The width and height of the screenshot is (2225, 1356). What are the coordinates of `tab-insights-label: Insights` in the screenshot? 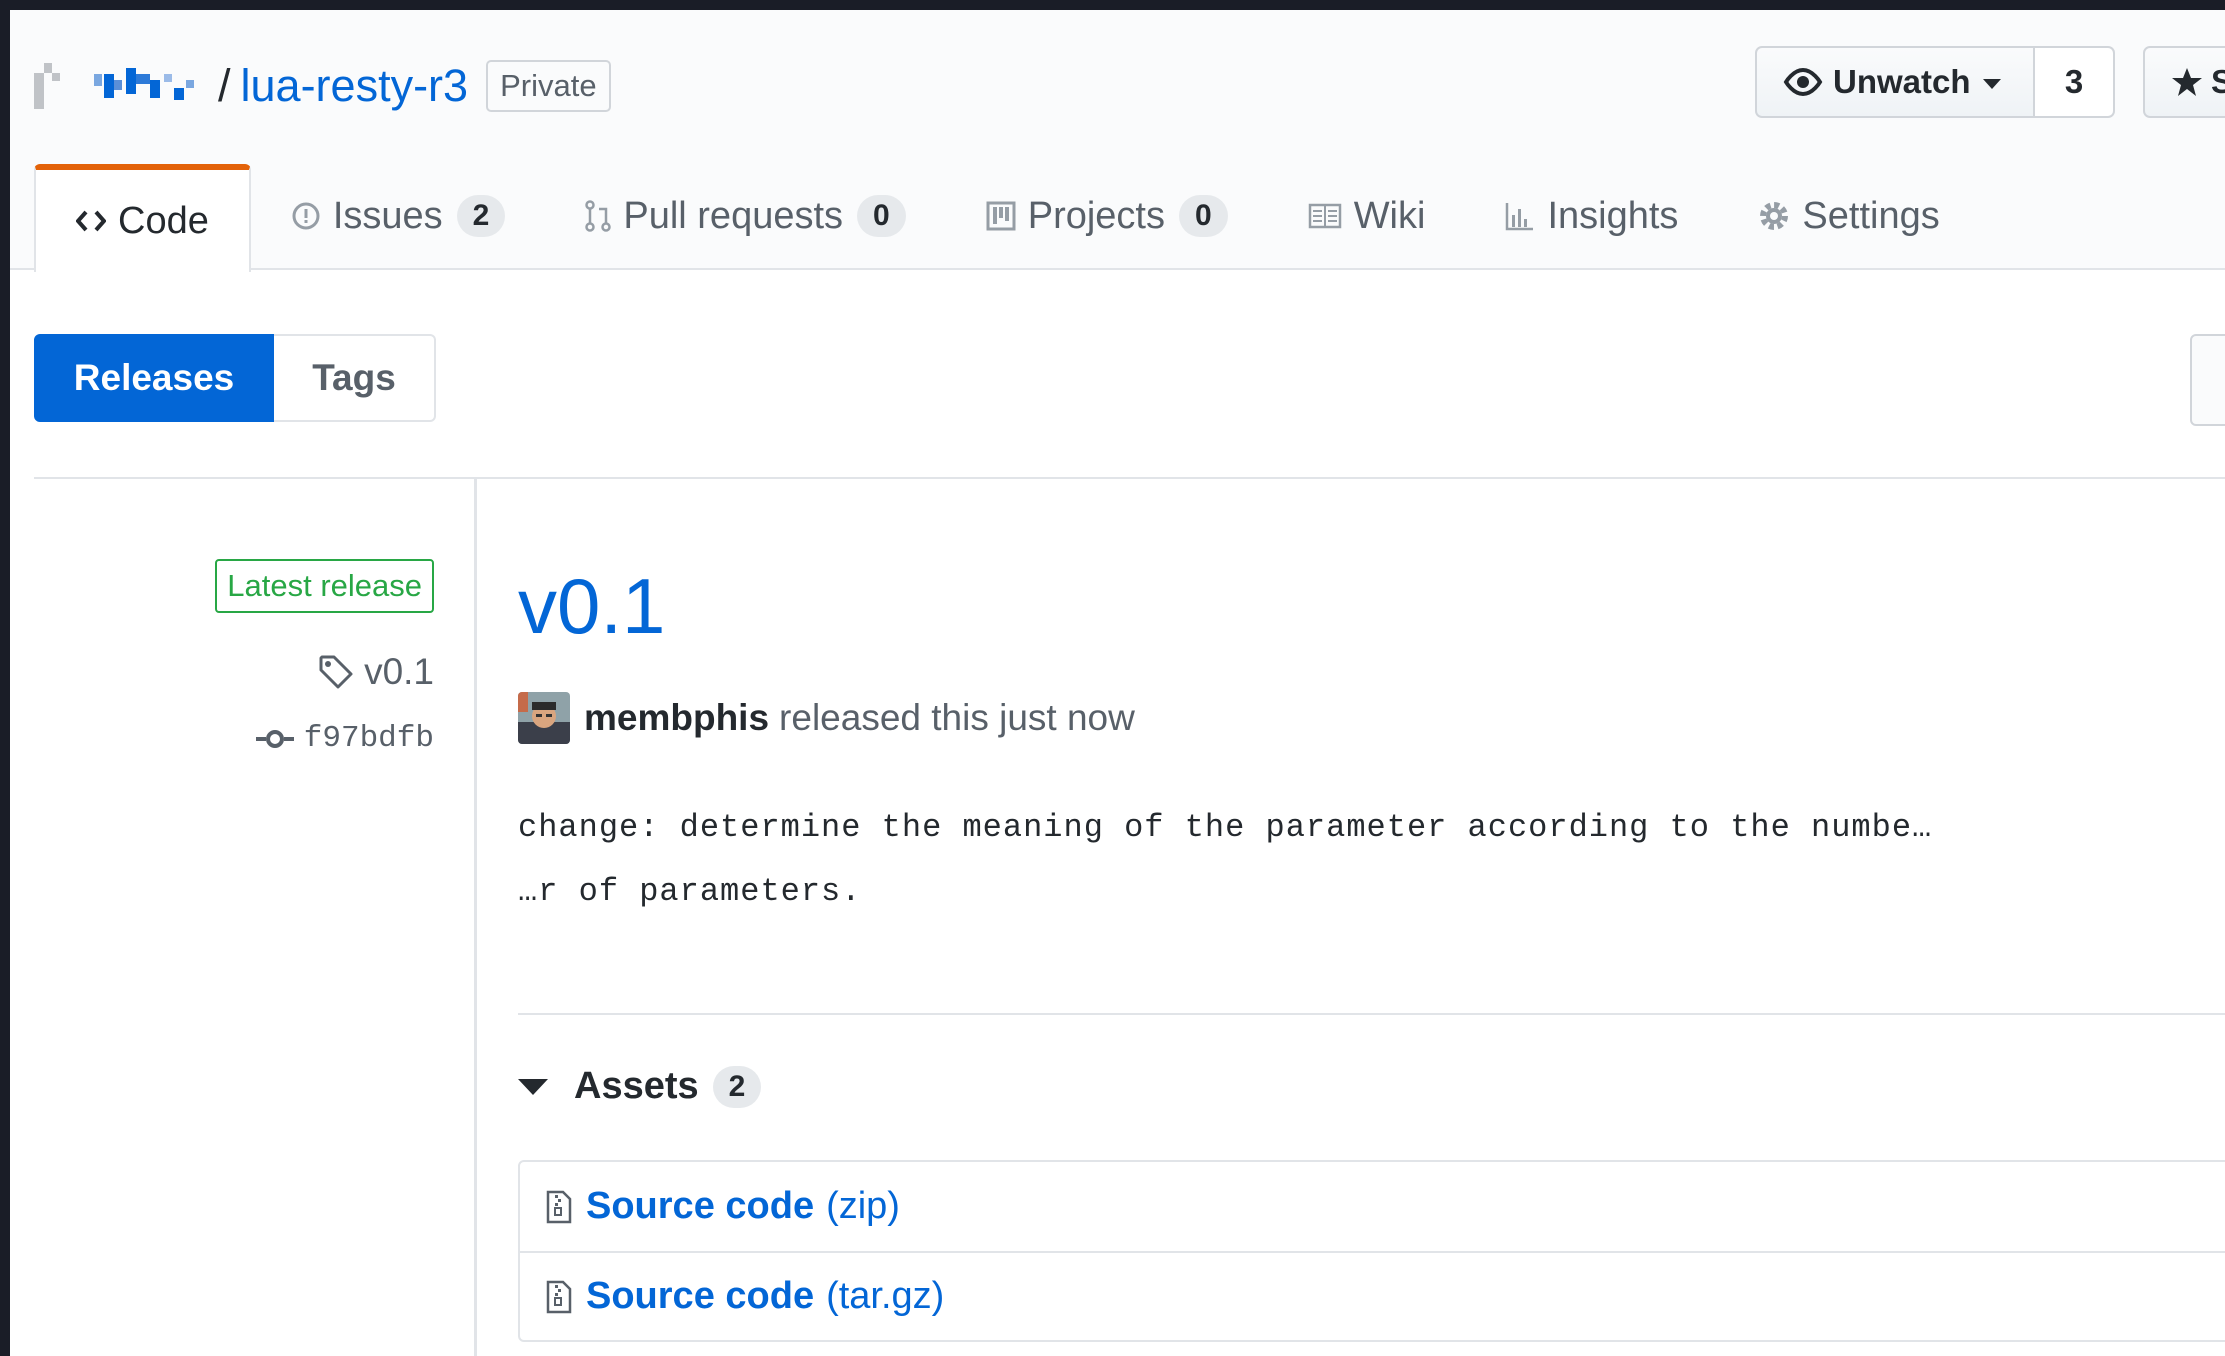 It's located at (1613, 215).